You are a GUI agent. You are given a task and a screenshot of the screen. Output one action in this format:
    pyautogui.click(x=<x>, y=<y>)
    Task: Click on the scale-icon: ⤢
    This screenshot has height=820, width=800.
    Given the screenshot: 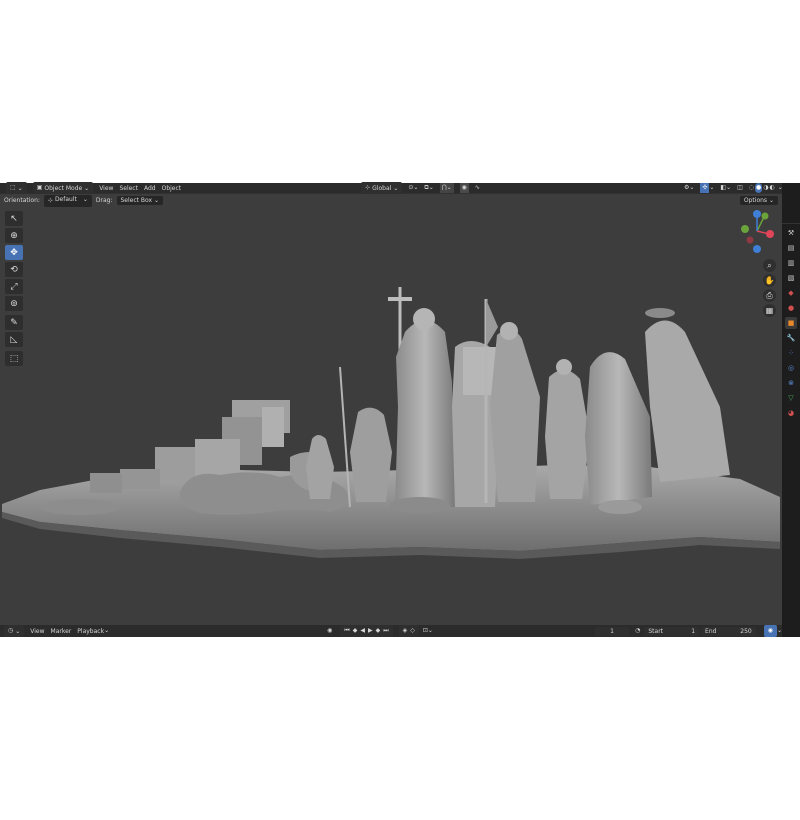 What is the action you would take?
    pyautogui.click(x=14, y=286)
    